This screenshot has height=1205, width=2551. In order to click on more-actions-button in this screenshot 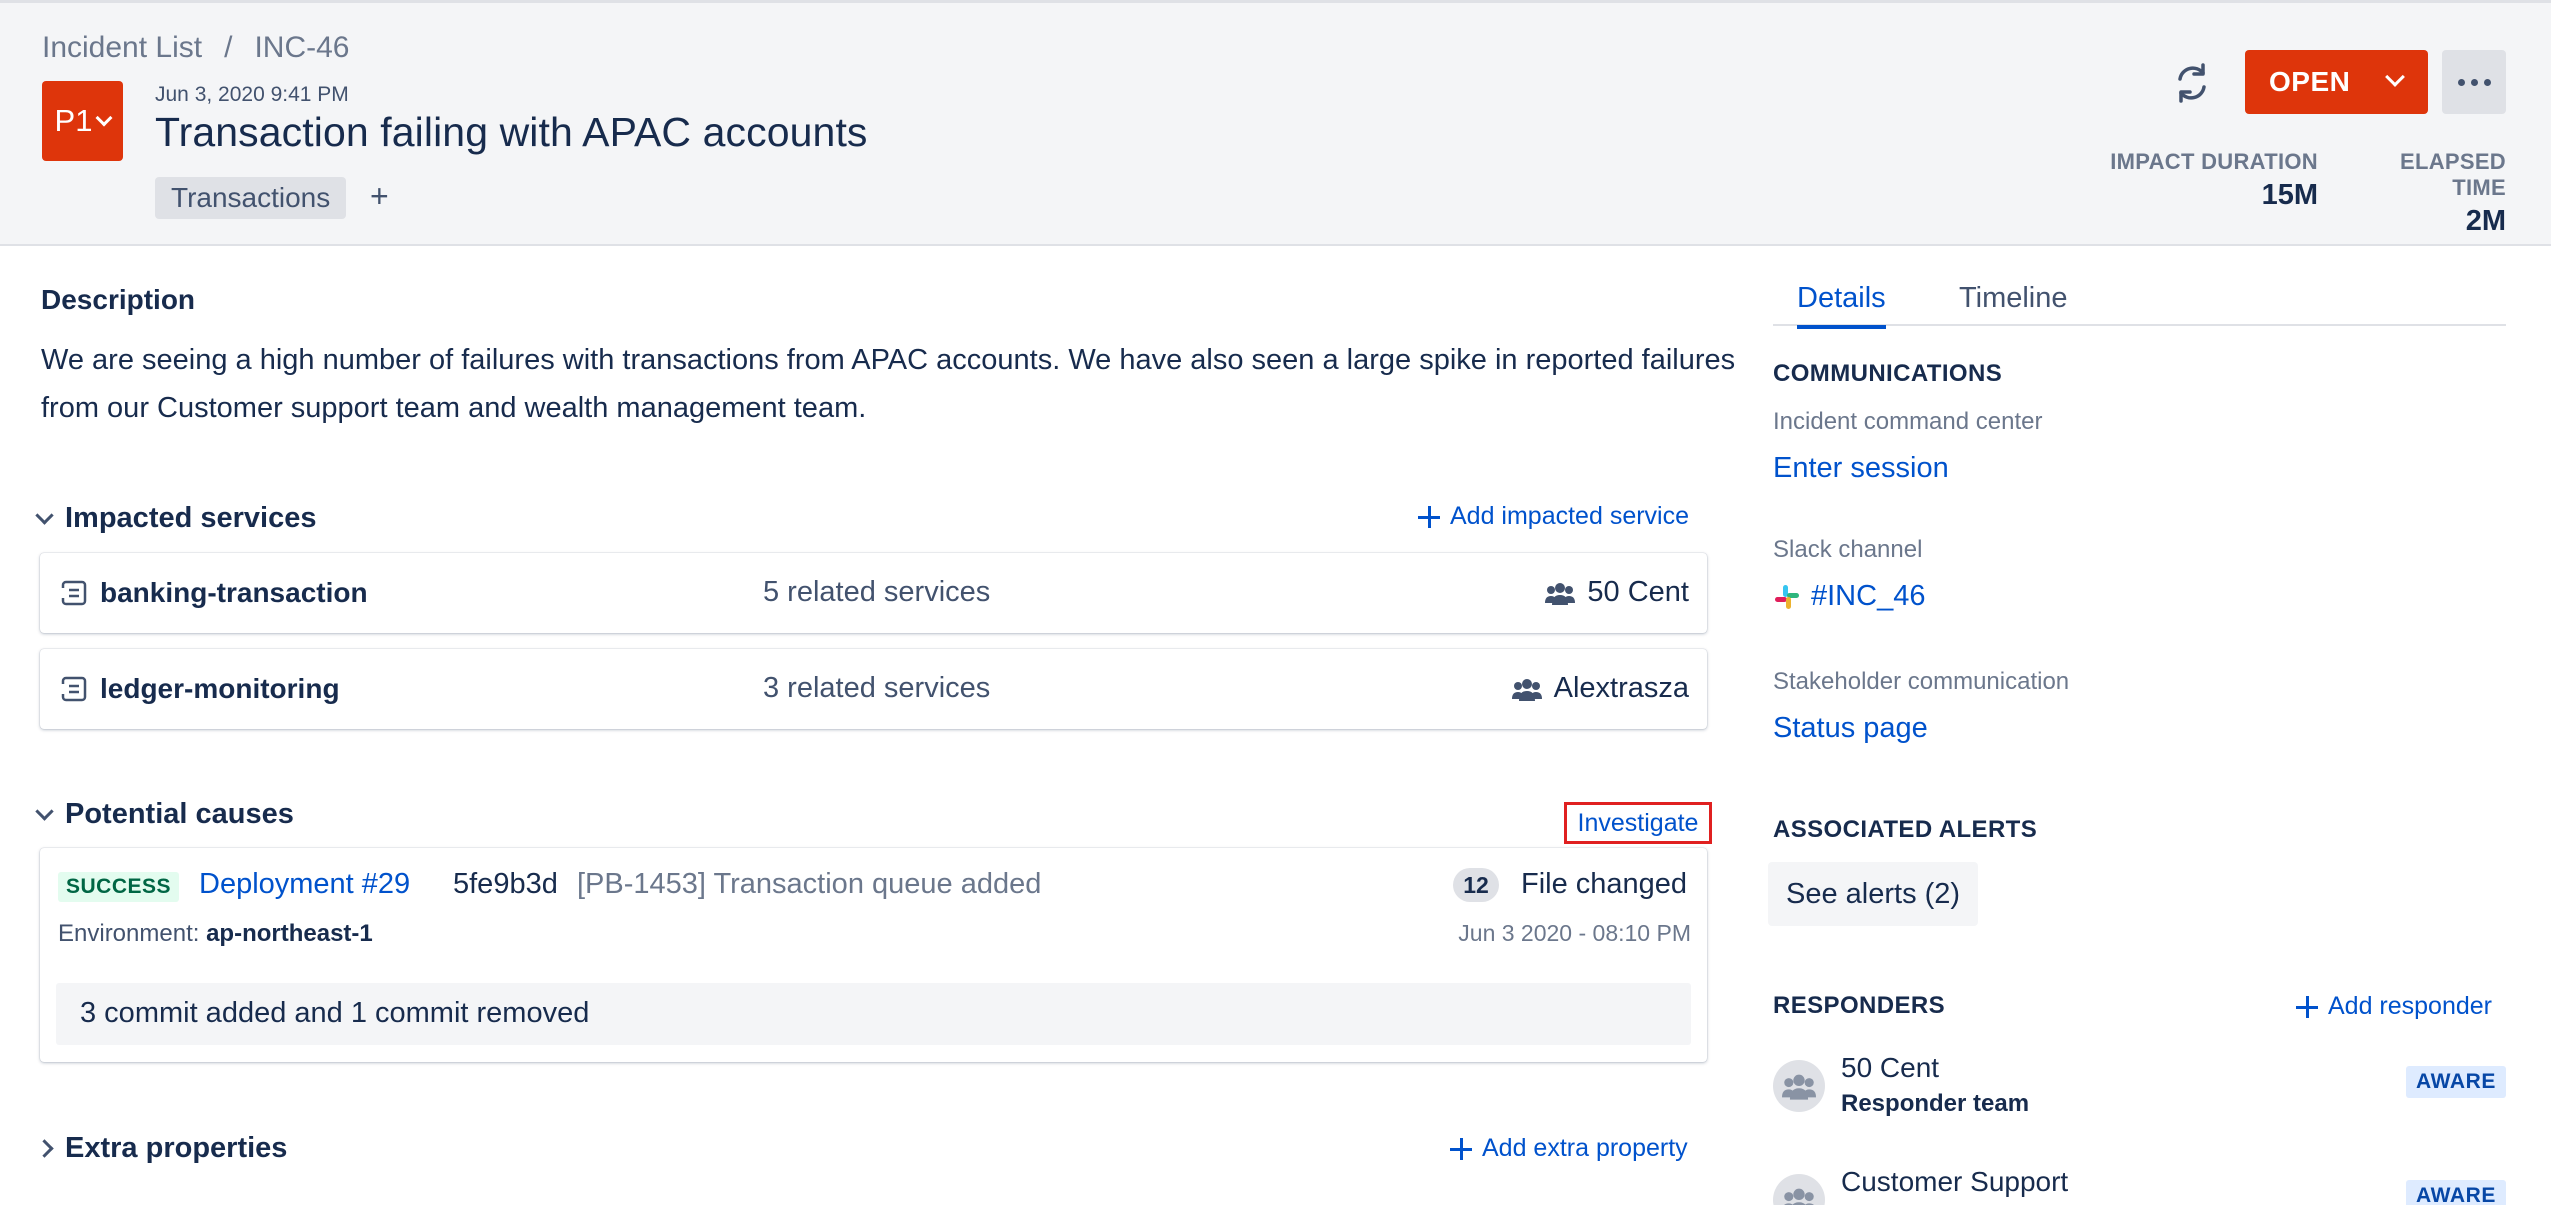, I will do `click(2474, 82)`.